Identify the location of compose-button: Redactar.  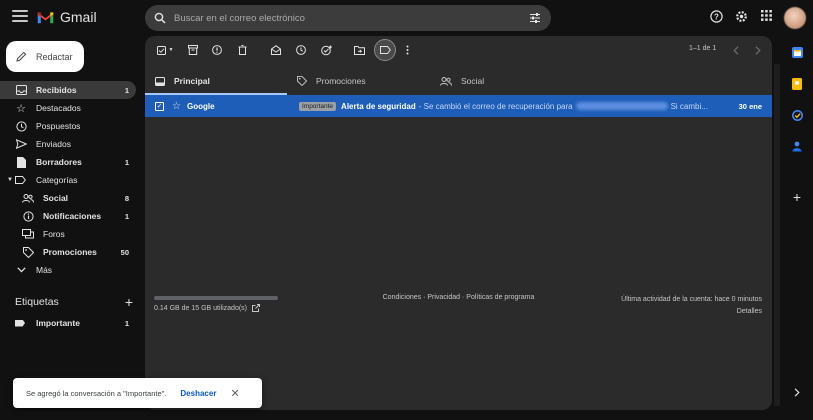
(45, 56).